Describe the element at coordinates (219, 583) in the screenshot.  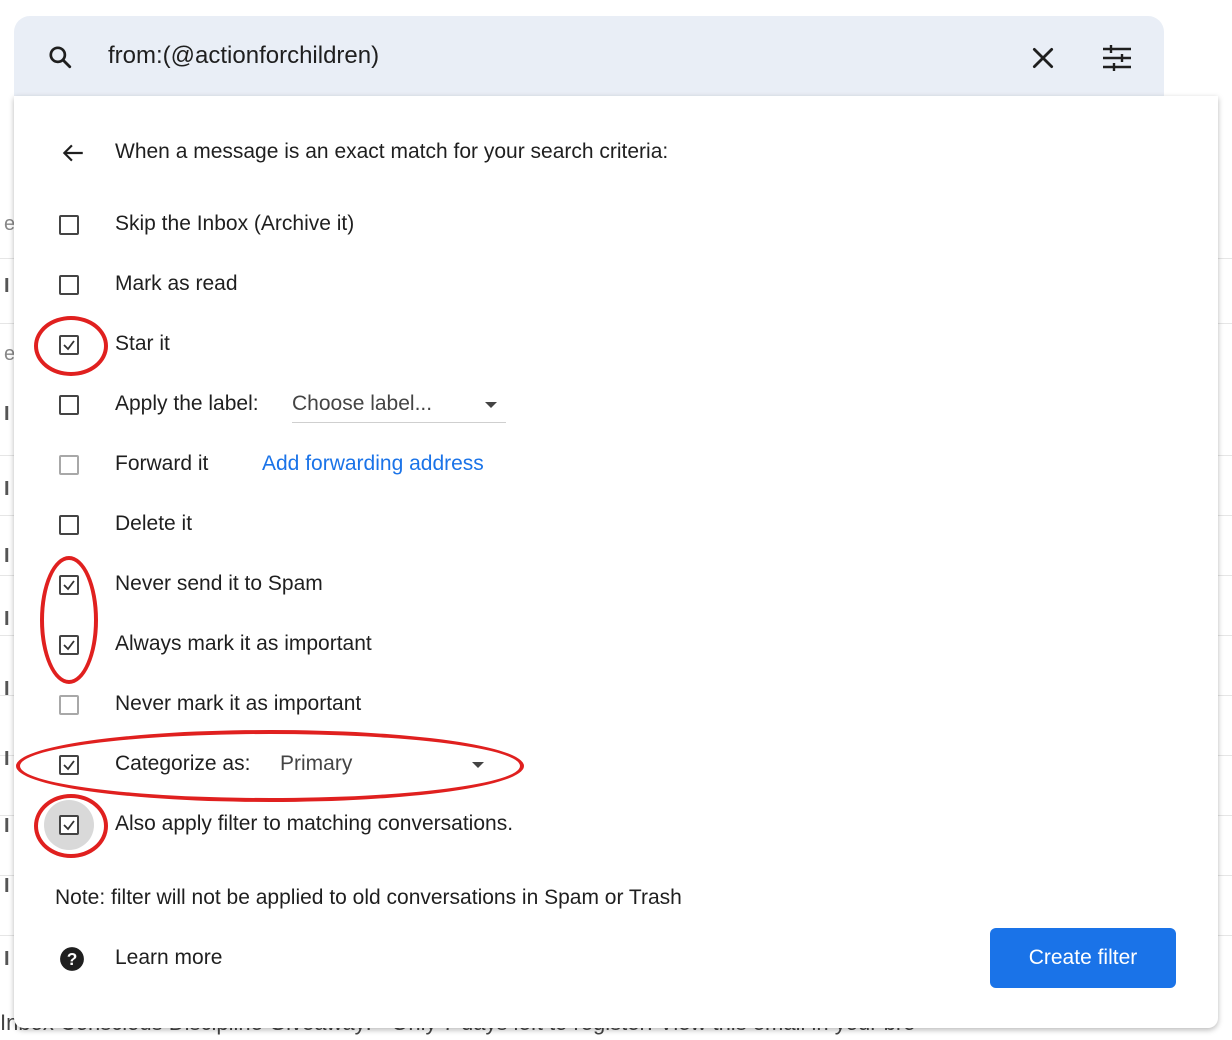
I see `never-spam-label: Never send it to Spam` at that location.